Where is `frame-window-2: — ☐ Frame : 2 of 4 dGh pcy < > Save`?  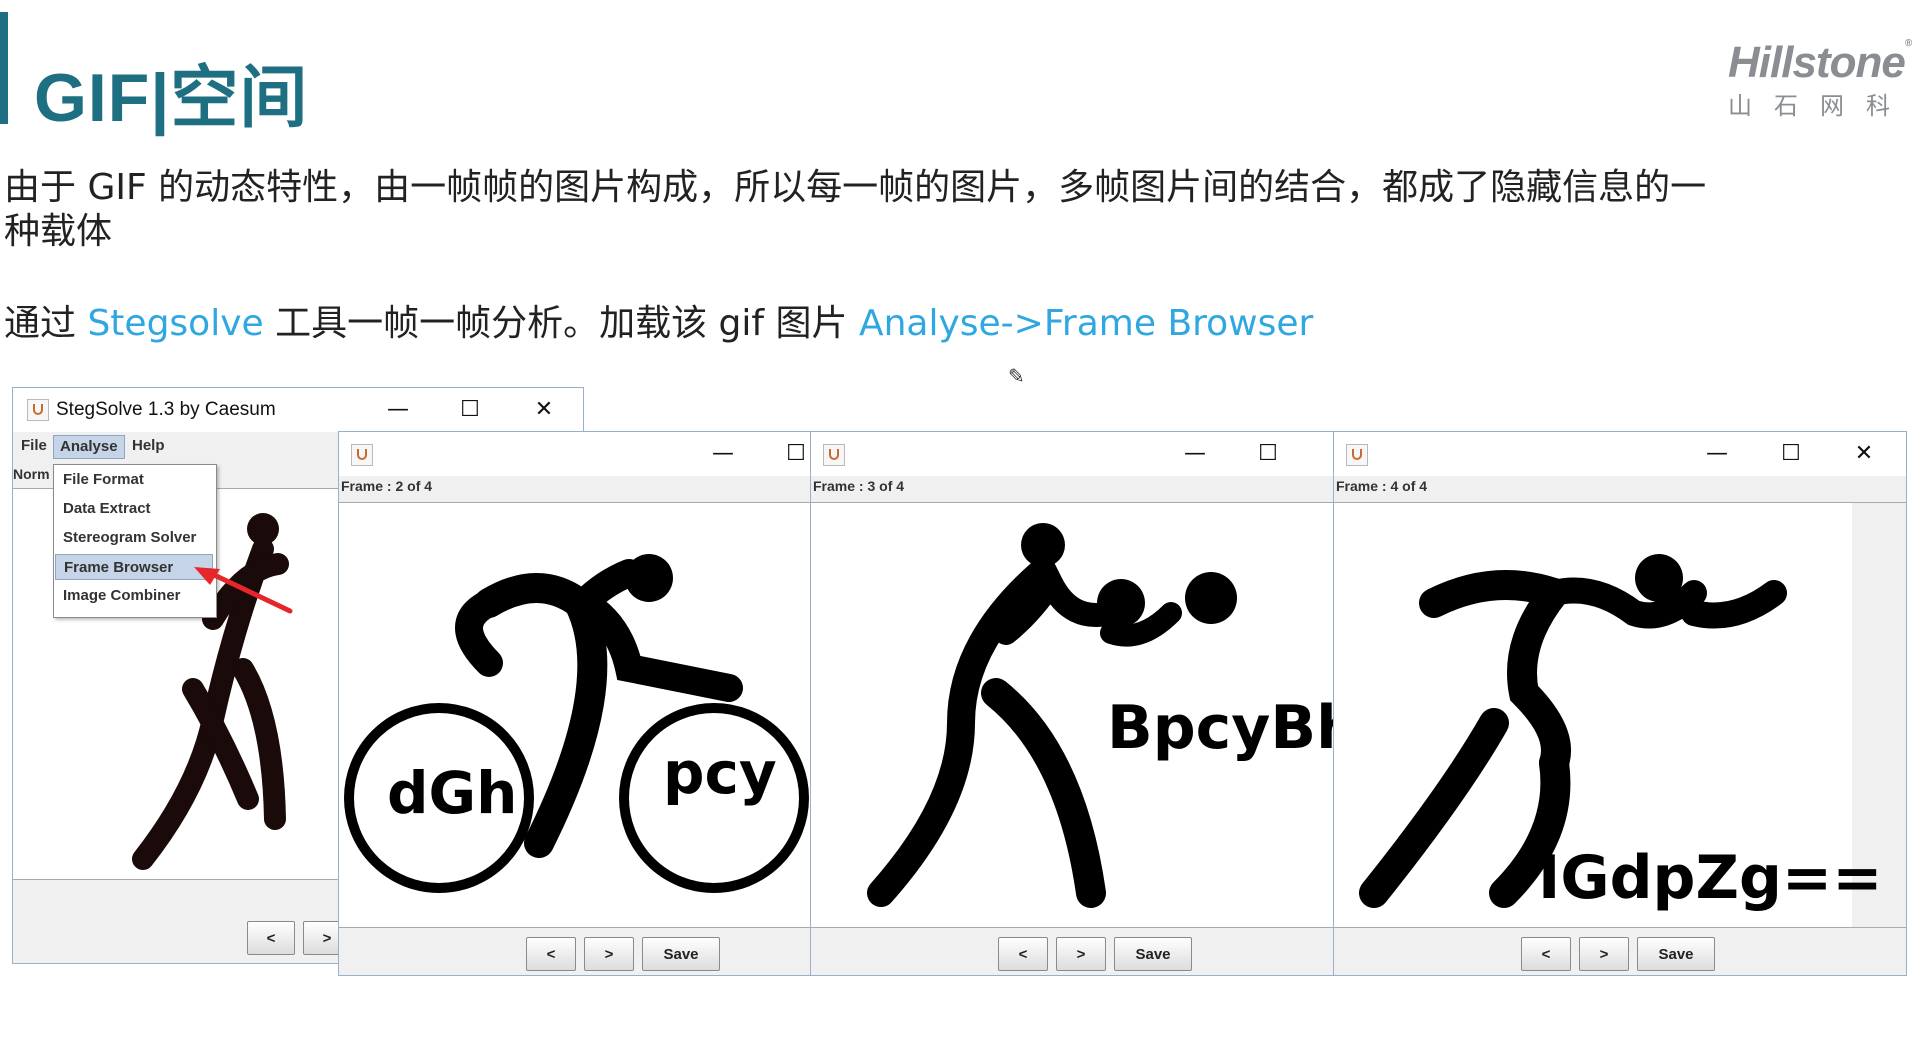
frame-window-2: — ☐ Frame : 2 of 4 dGh pcy < > Save is located at coordinates (574, 703).